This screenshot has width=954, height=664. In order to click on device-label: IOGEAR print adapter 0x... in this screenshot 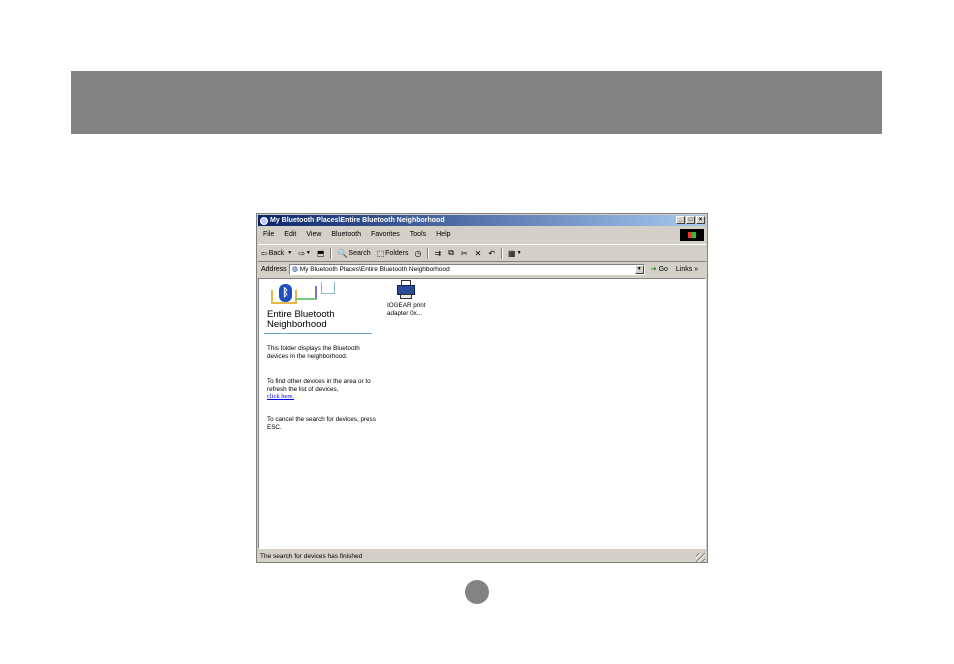, I will do `click(406, 309)`.